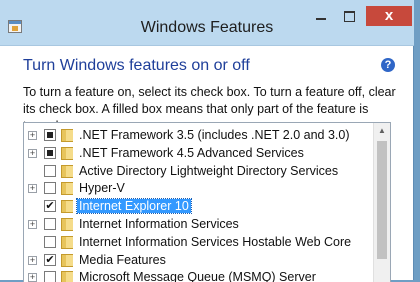  What do you see at coordinates (199, 206) in the screenshot?
I see `feature-row: ✔ Internet Explorer 10` at bounding box center [199, 206].